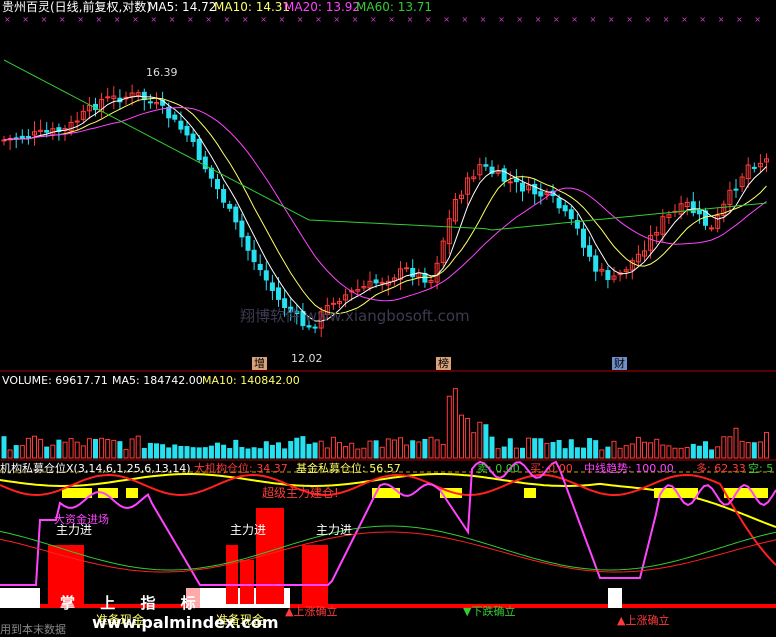 Image resolution: width=776 pixels, height=637 pixels. Describe the element at coordinates (643, 620) in the screenshot. I see `rise-confirm-label-2: ▲上涨确立` at that location.